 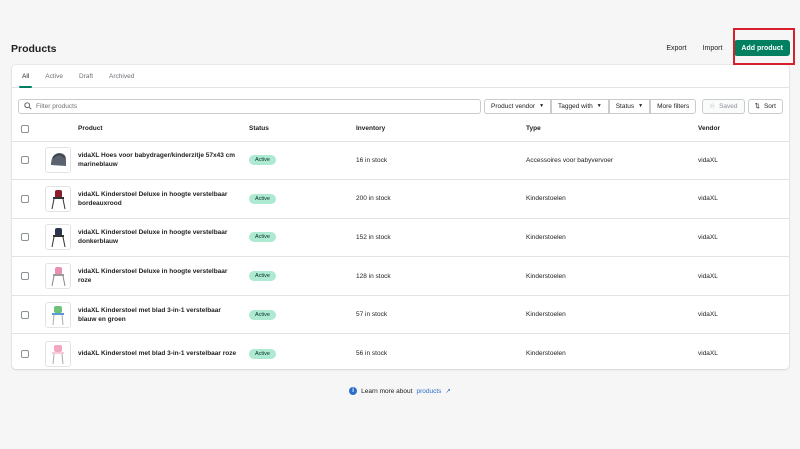 What do you see at coordinates (25, 128) in the screenshot?
I see `select-all-checkbox` at bounding box center [25, 128].